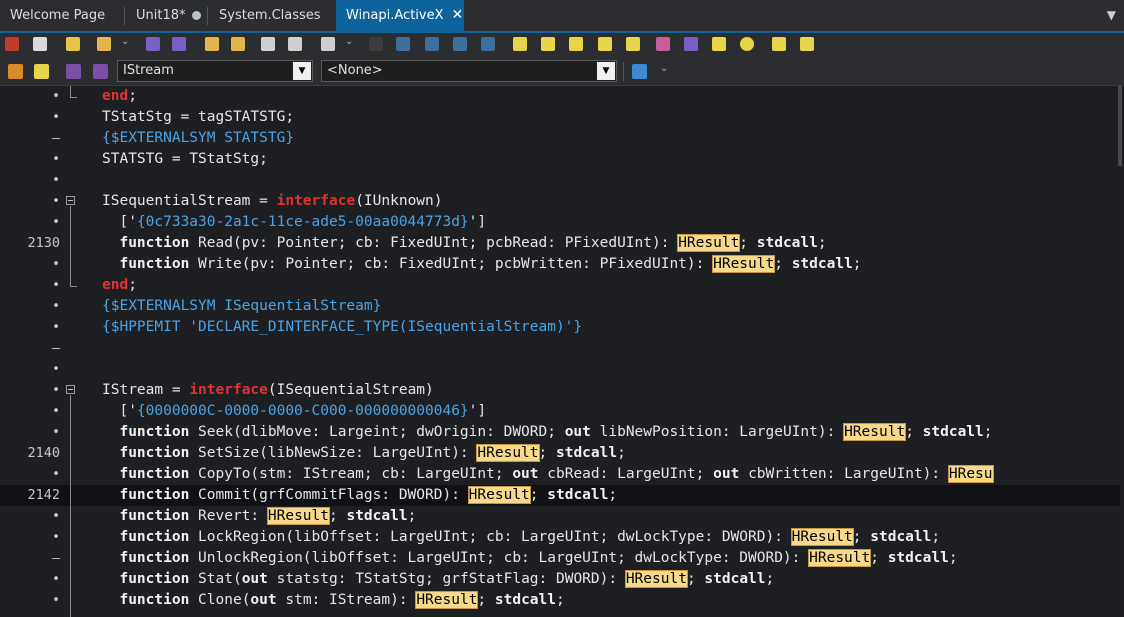 This screenshot has height=617, width=1124. I want to click on list-icon, so click(639, 71).